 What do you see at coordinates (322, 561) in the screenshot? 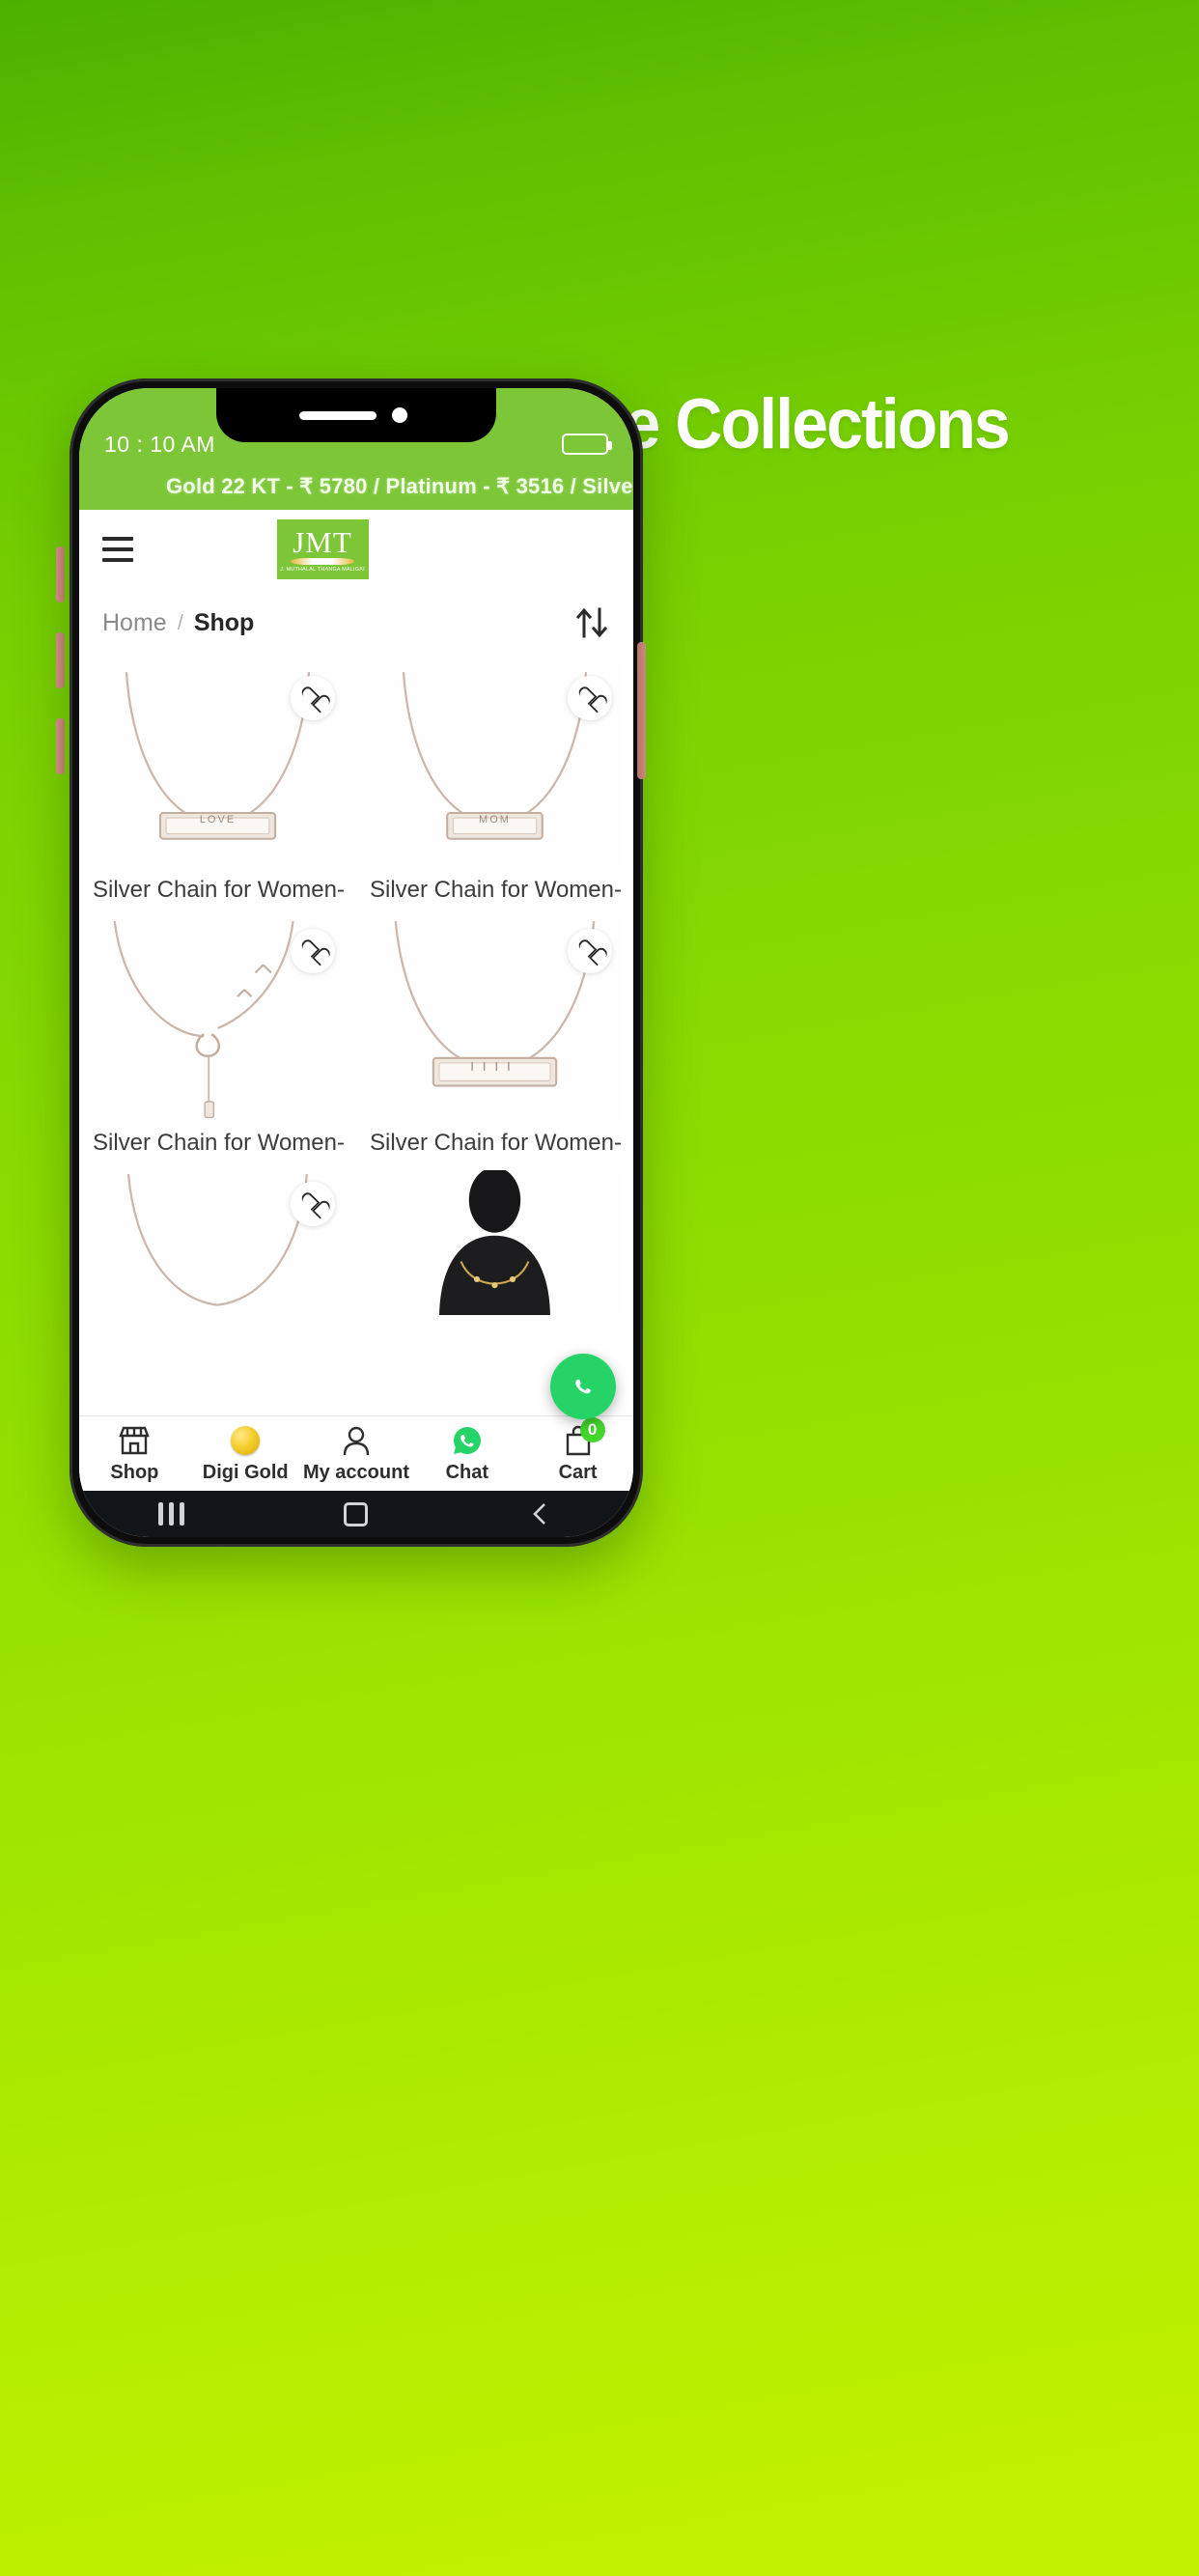
I see `logo-swoosh-icon` at bounding box center [322, 561].